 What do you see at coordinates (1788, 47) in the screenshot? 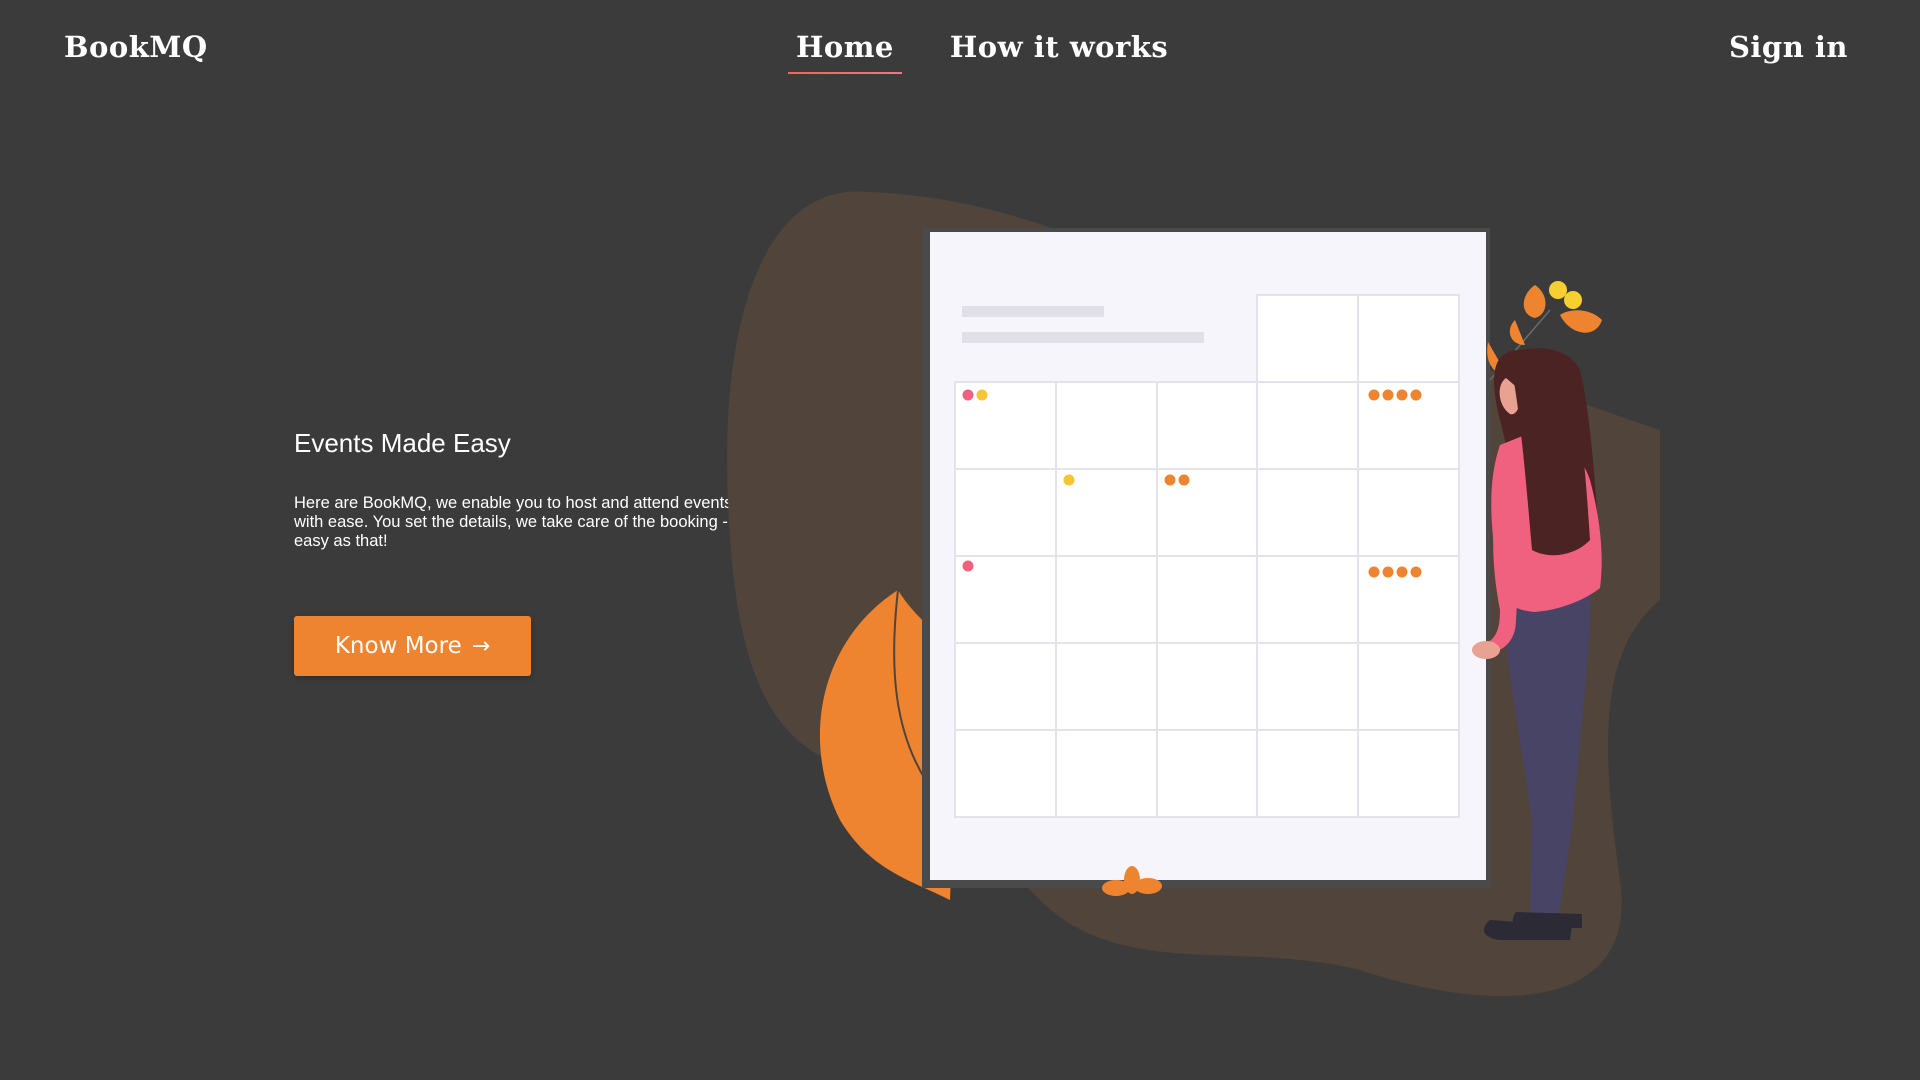
I see `sign-in-link: Sign in` at bounding box center [1788, 47].